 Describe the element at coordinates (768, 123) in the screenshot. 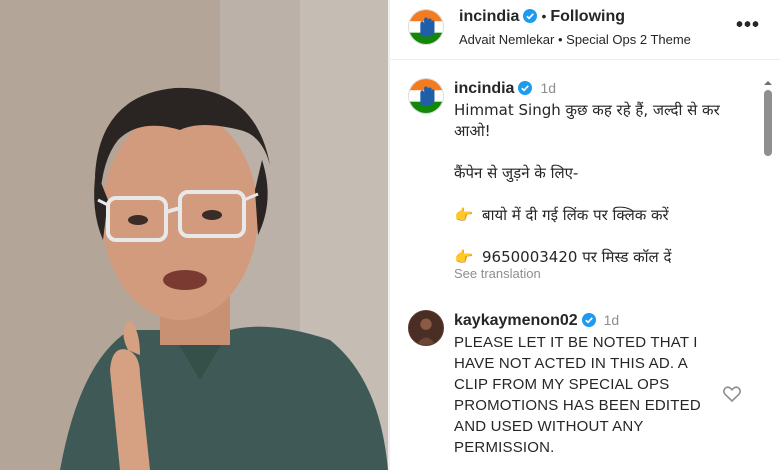

I see `scrollbar-thumb` at that location.